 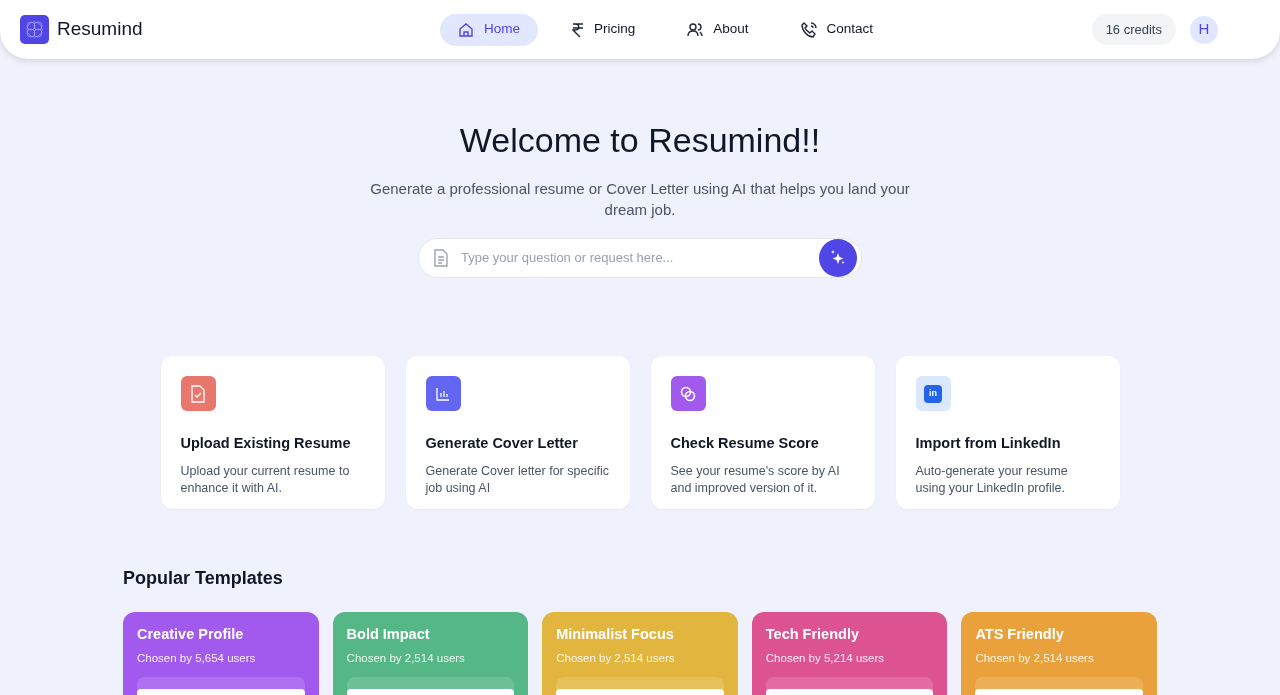 I want to click on feature-title: Upload Existing Resume, so click(x=266, y=443).